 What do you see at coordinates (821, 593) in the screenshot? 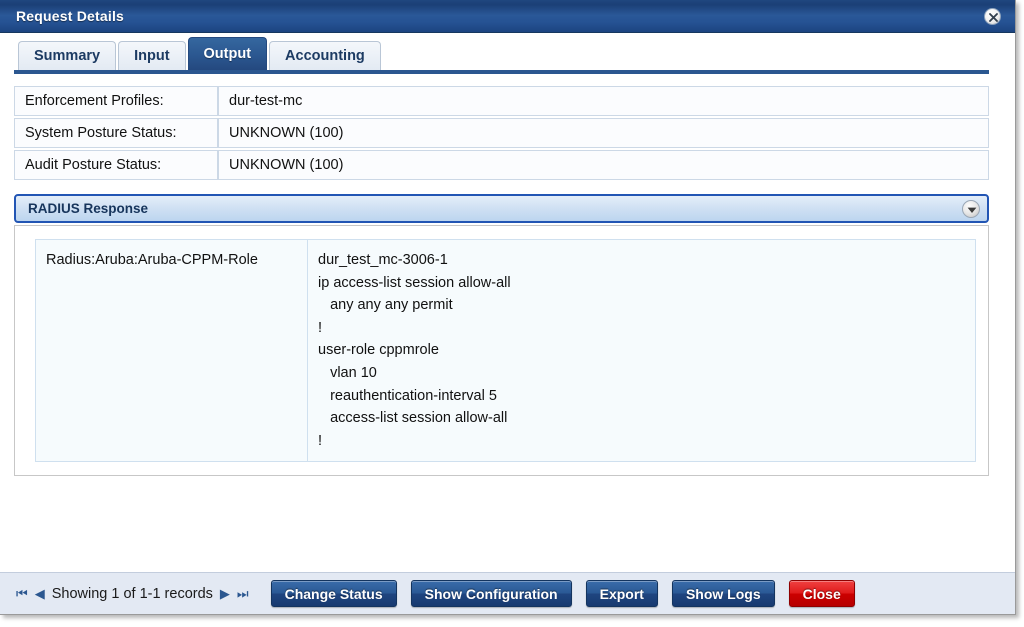
I see `close-button: Close` at bounding box center [821, 593].